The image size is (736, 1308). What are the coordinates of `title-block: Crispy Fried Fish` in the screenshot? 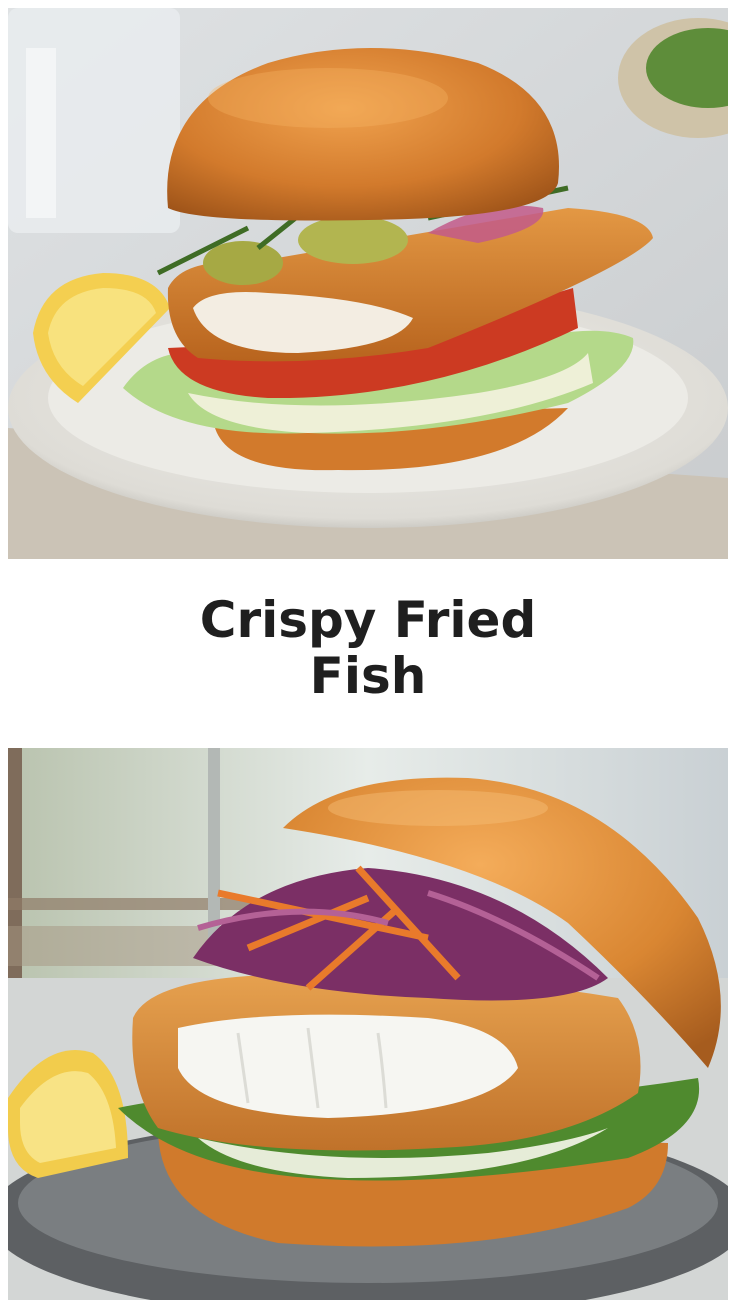 It's located at (368, 648).